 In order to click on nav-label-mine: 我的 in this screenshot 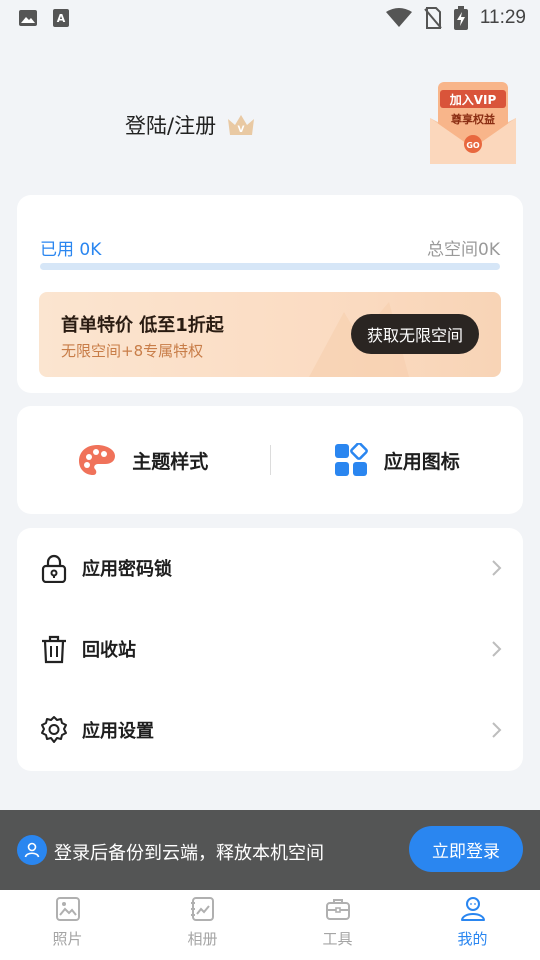, I will do `click(472, 939)`.